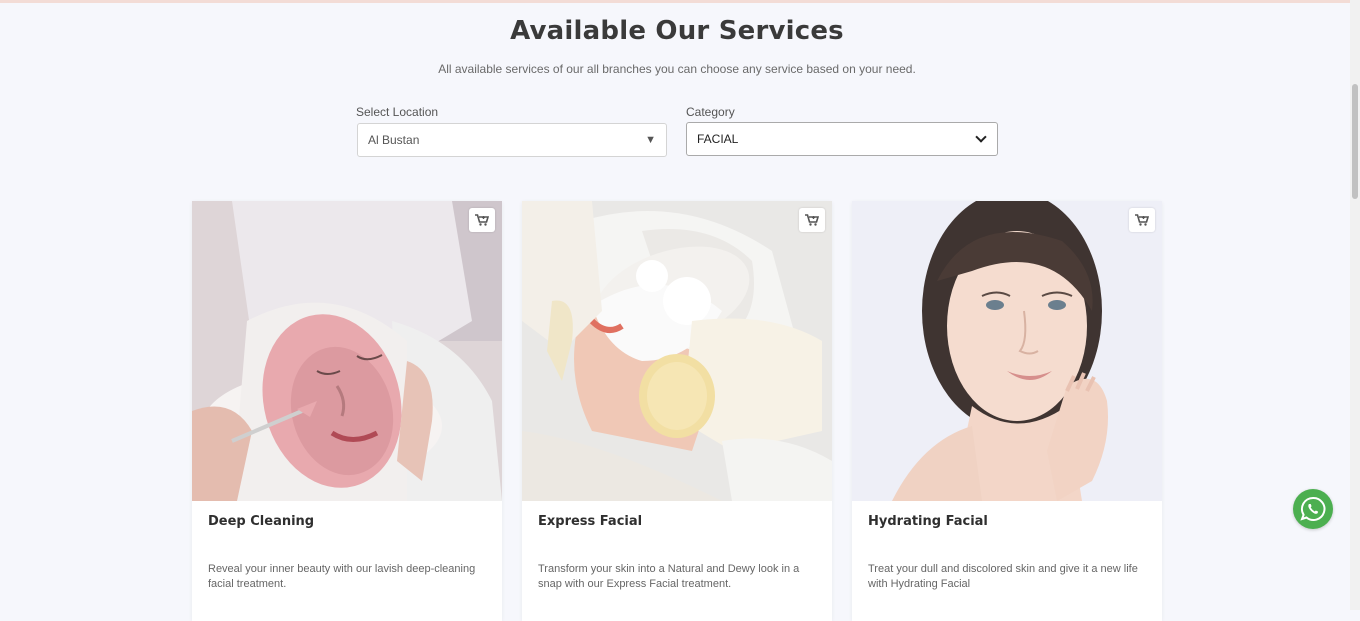 The height and width of the screenshot is (621, 1360). I want to click on location-select: Al Bustan ▼, so click(512, 140).